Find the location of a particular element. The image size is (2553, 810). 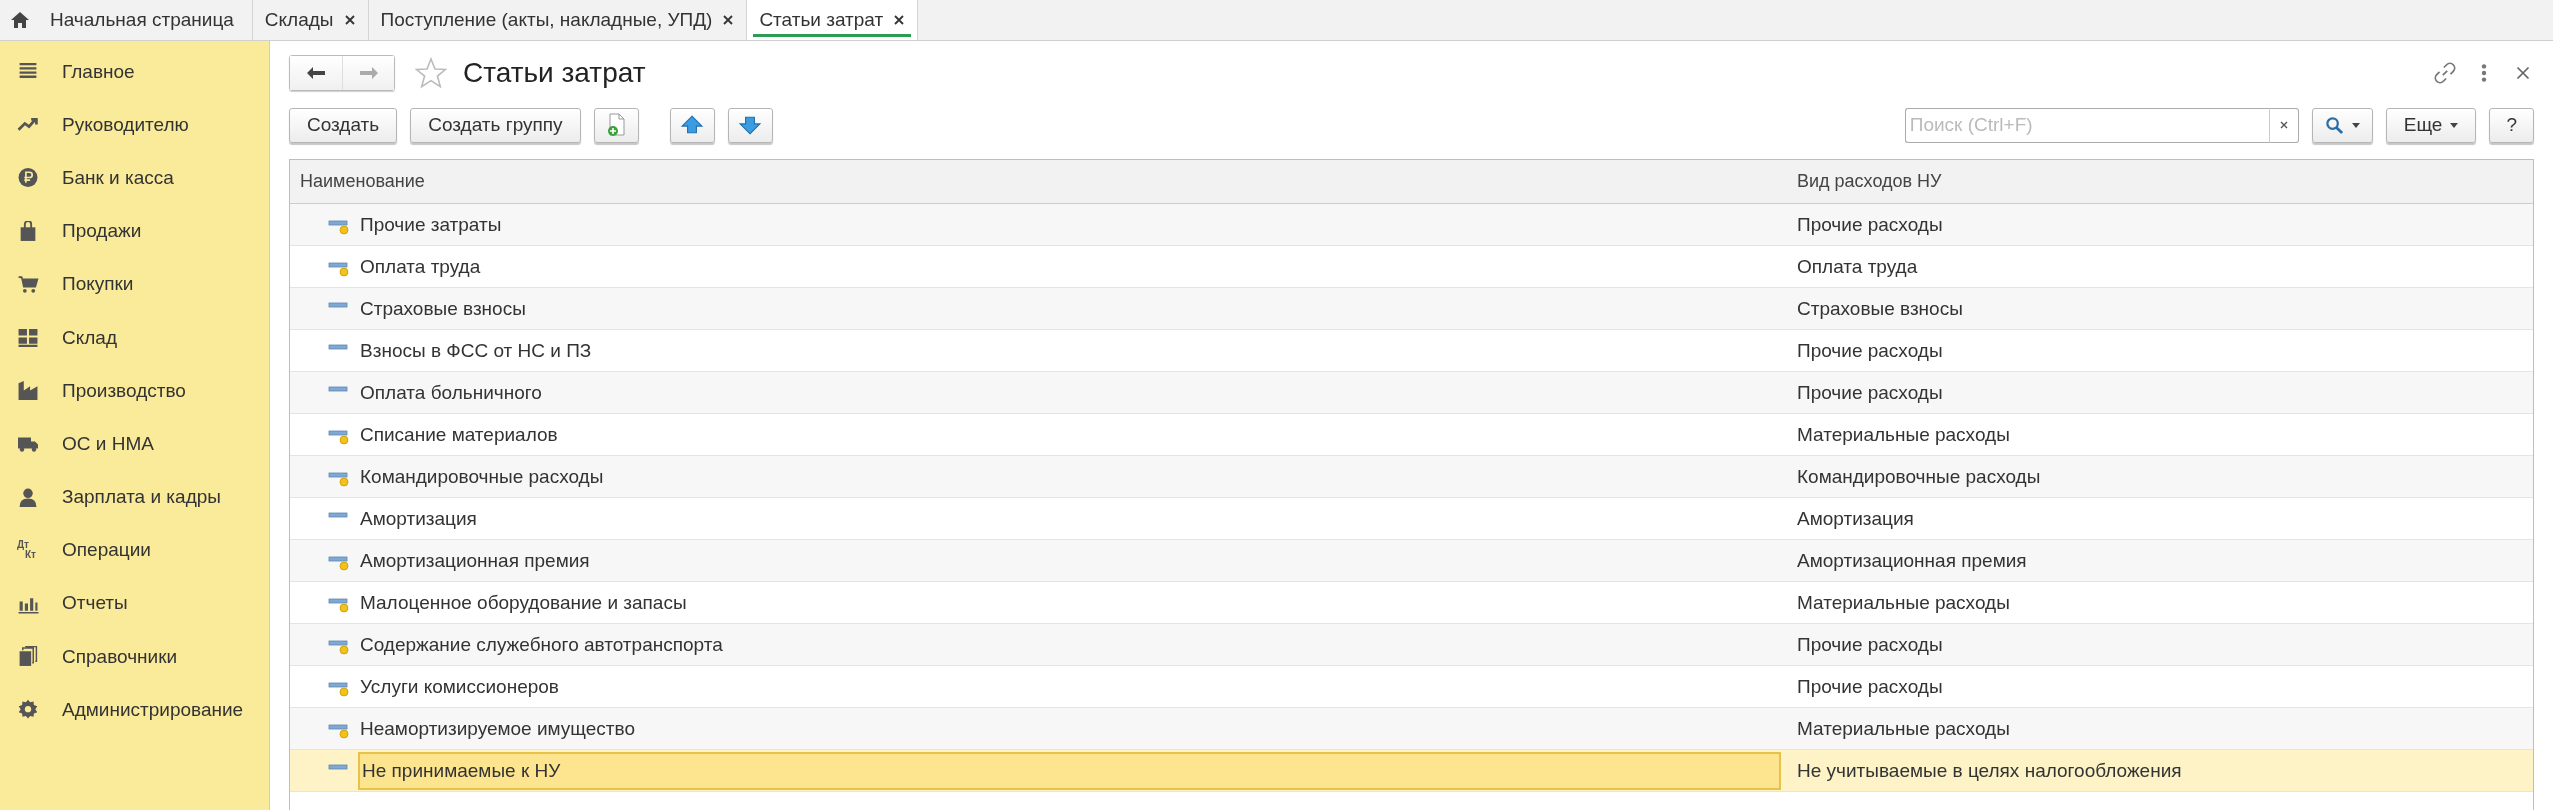

column-header: Наименование is located at coordinates (1038, 181).